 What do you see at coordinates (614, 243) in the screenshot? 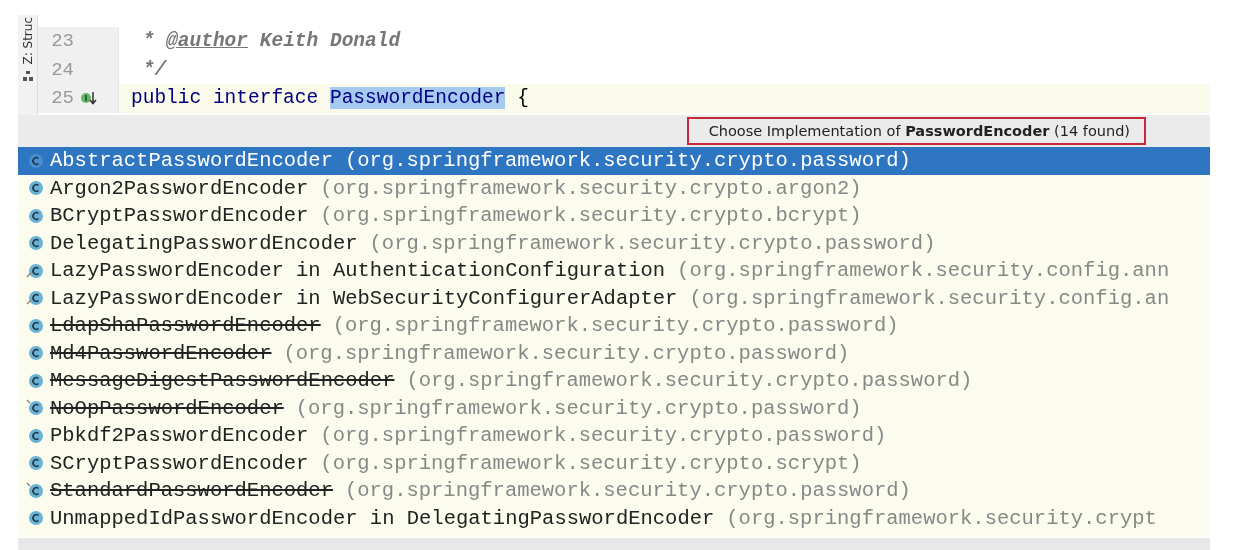
I see `implementation-item: DelegatingPasswordEncoder (org.springframework.security.crypto.password)` at bounding box center [614, 243].